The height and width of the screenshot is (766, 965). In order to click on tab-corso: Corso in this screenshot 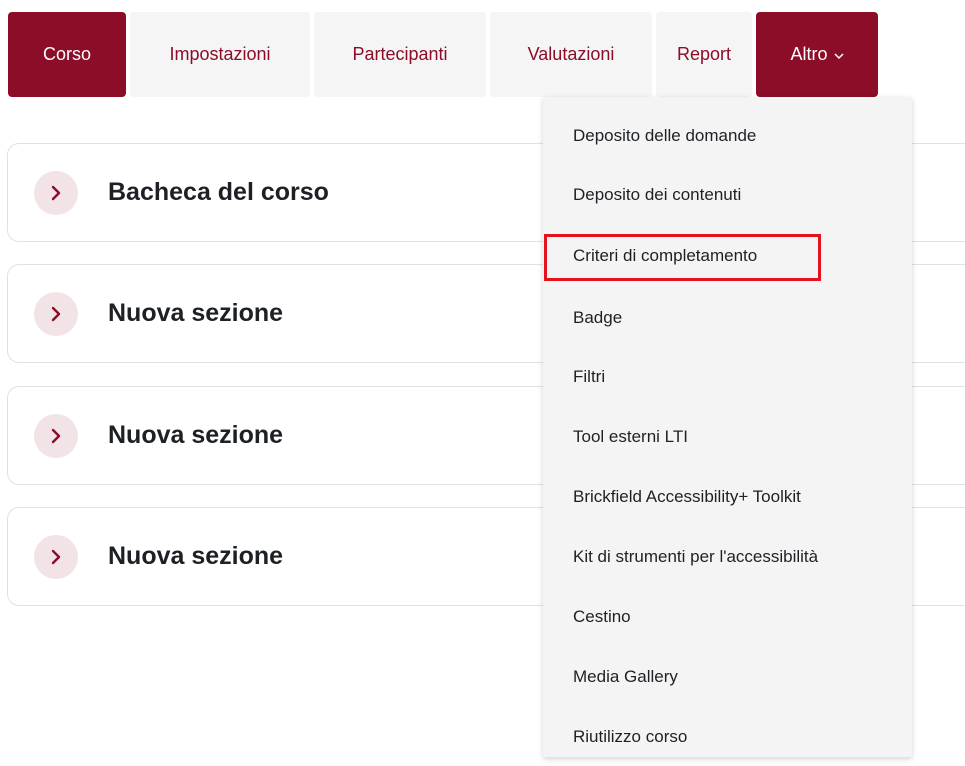, I will do `click(67, 54)`.